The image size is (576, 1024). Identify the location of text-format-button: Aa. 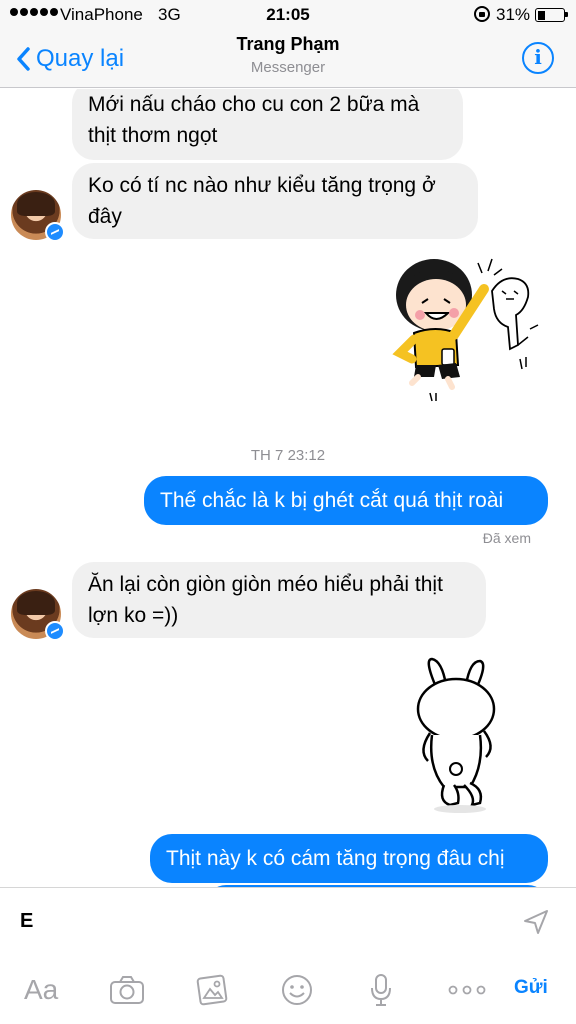
(41, 990).